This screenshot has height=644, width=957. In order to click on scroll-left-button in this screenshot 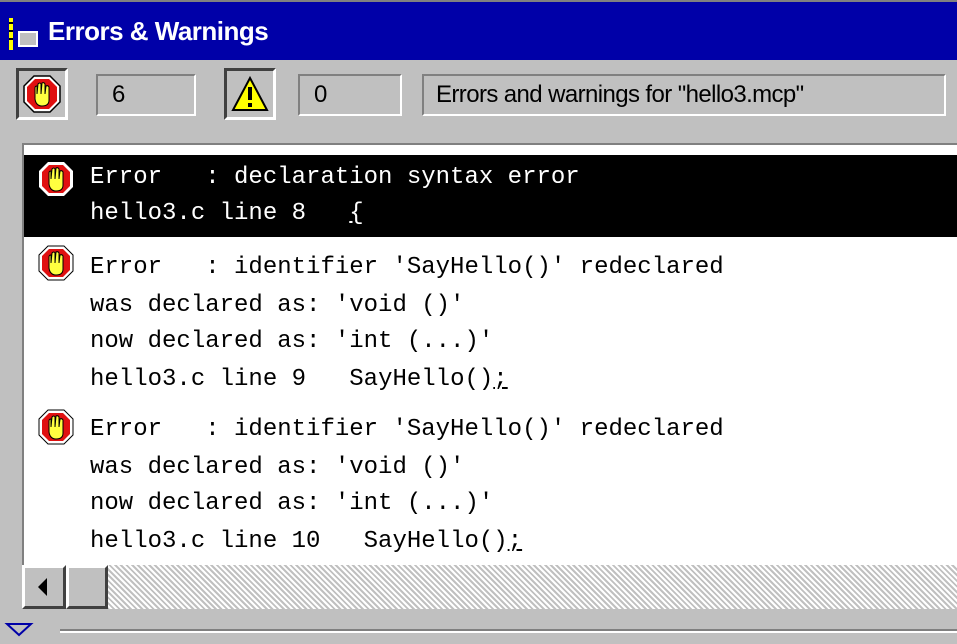, I will do `click(44, 587)`.